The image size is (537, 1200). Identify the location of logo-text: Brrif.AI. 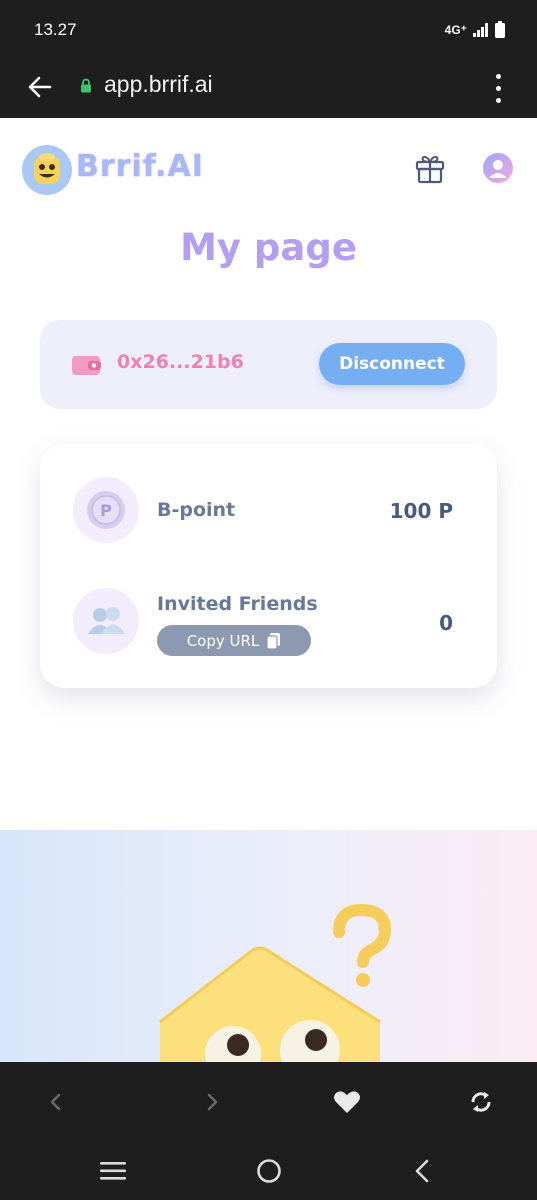
(140, 166).